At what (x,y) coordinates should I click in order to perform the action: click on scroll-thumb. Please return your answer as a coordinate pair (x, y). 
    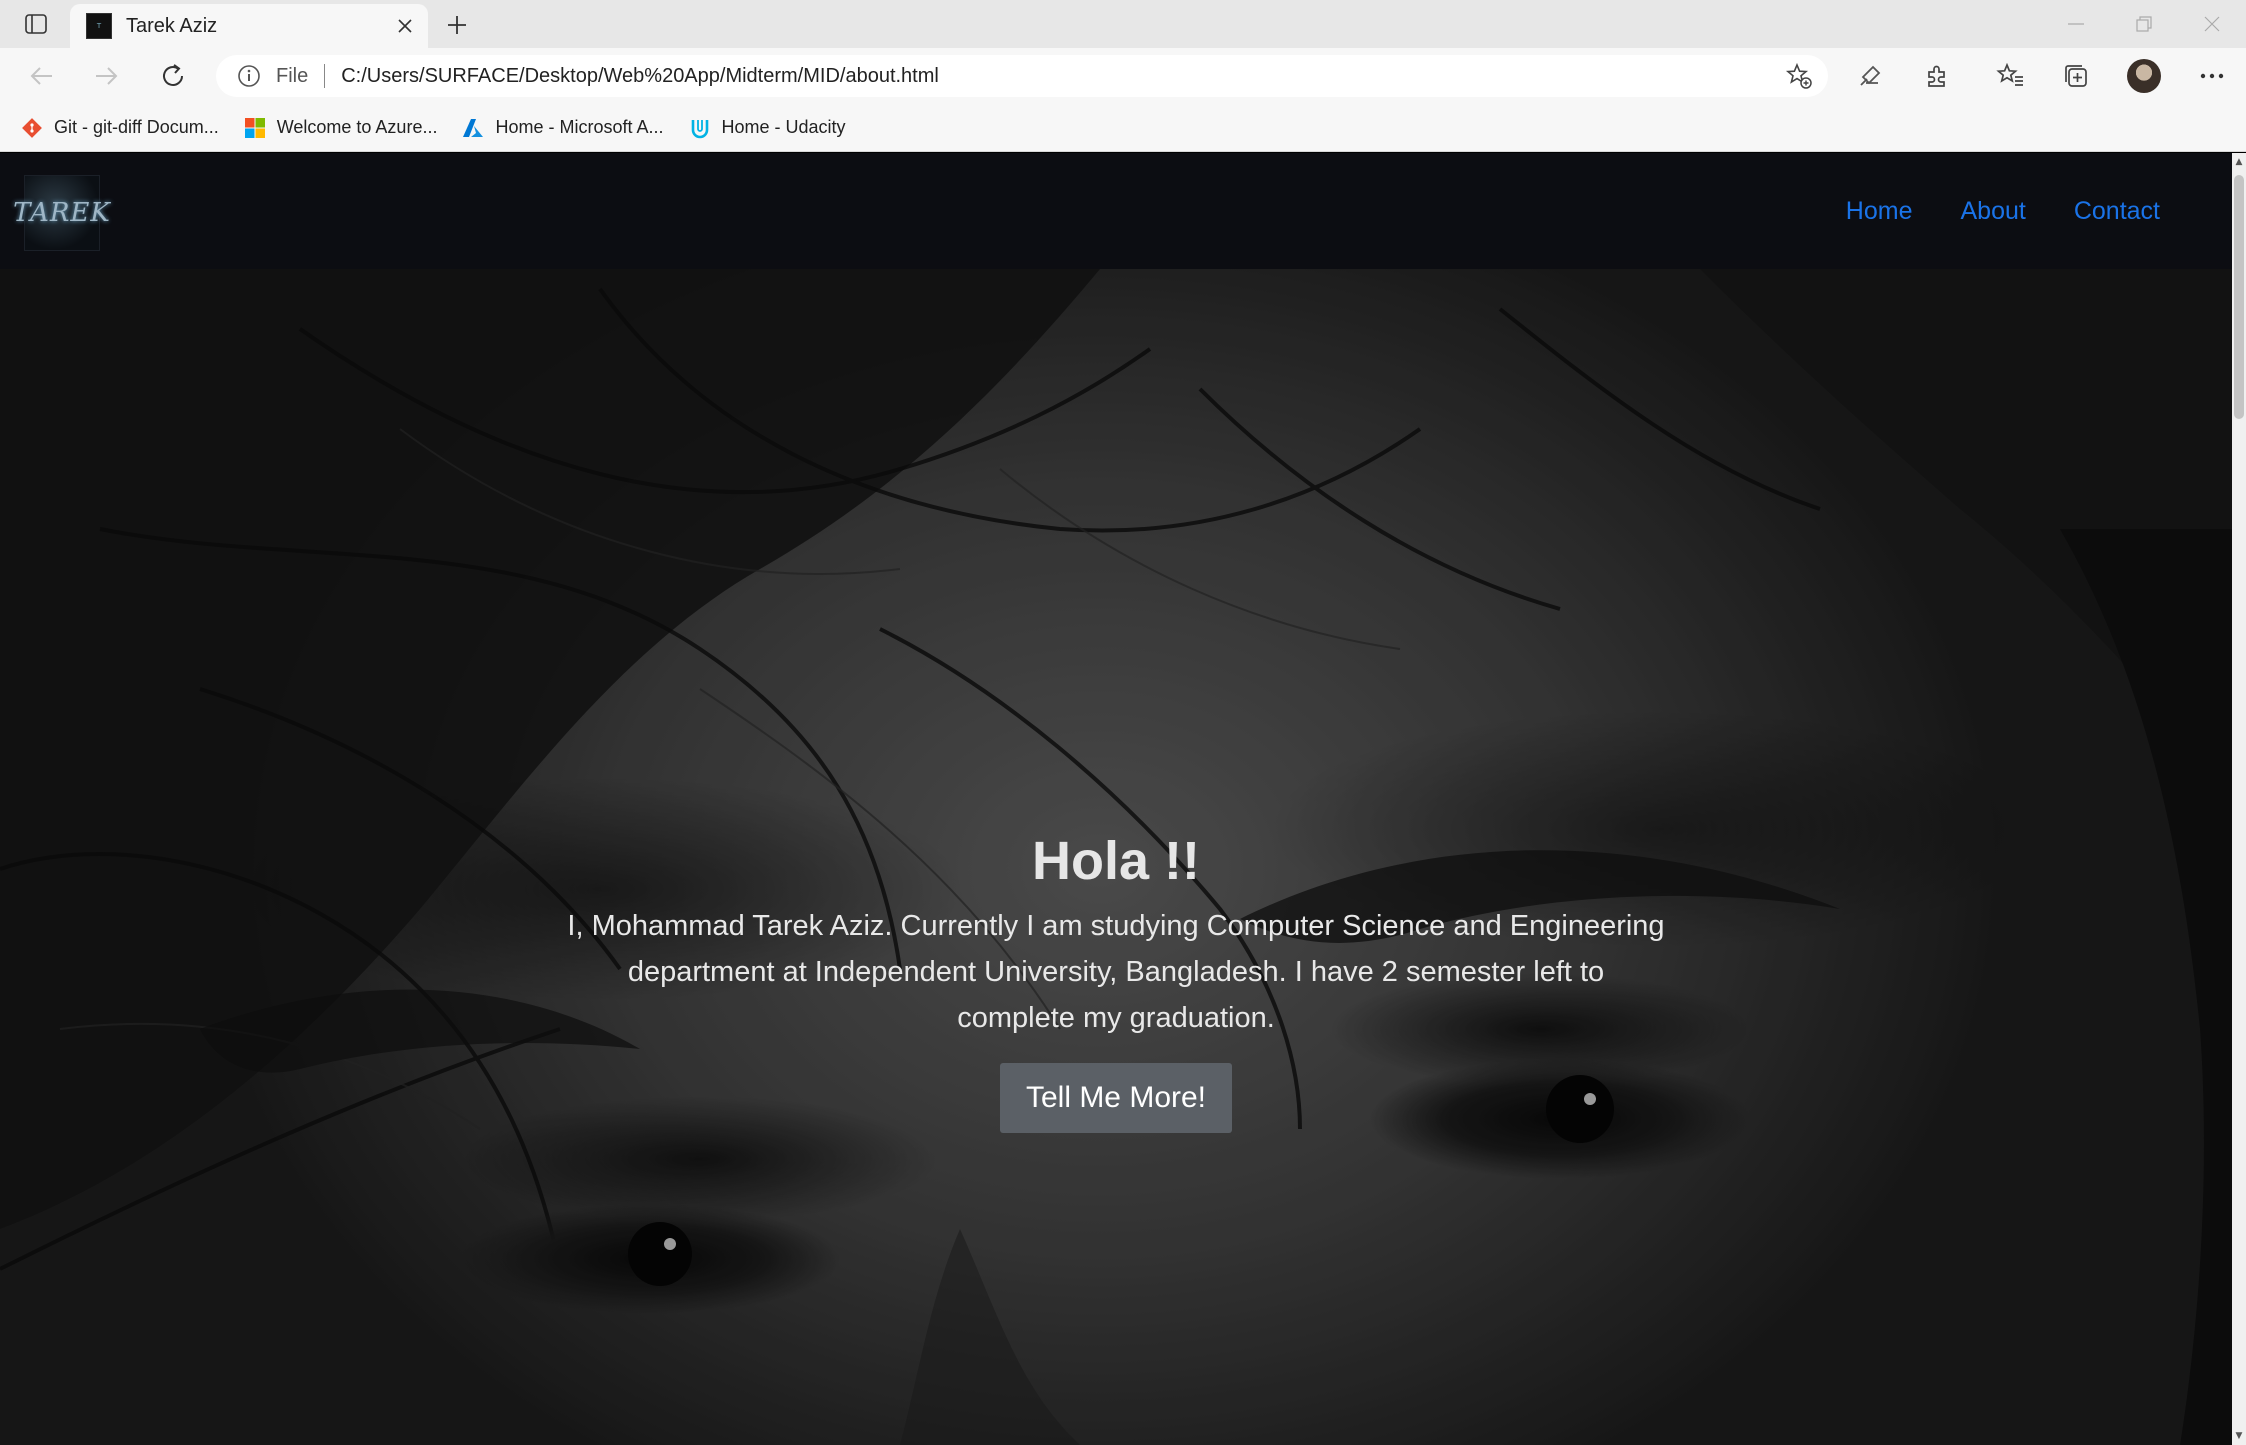
    Looking at the image, I should click on (2239, 297).